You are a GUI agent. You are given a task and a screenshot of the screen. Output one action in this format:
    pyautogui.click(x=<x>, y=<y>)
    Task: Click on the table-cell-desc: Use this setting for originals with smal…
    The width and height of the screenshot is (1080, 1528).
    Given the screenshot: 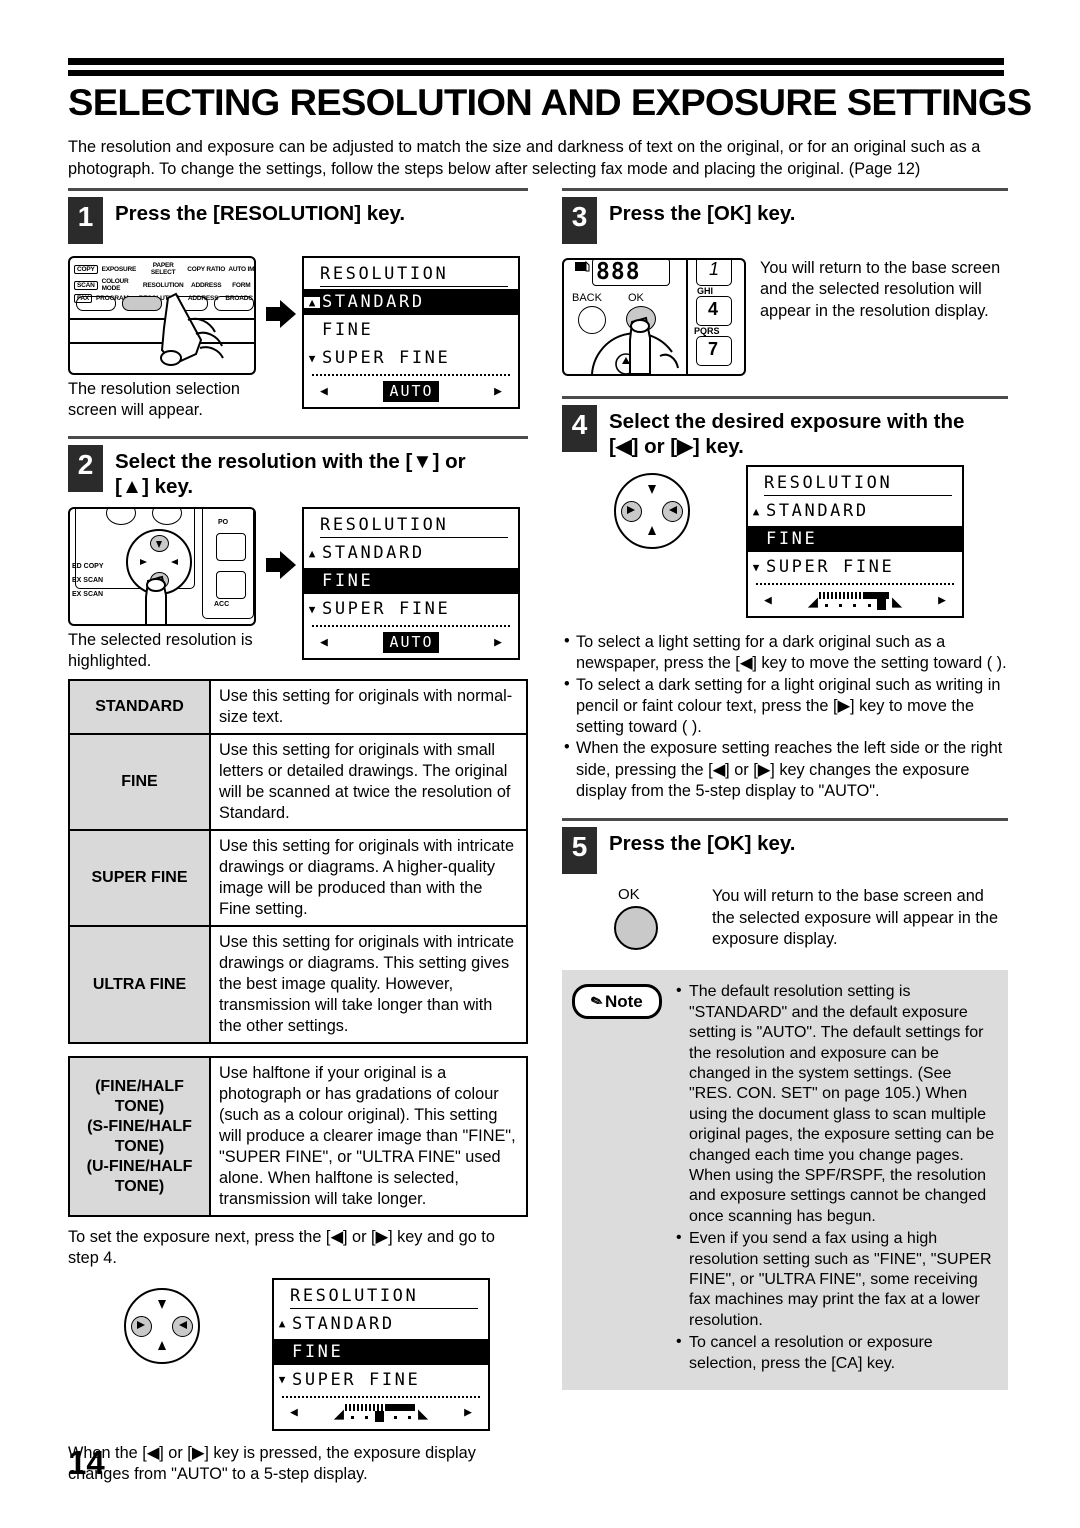 What is the action you would take?
    pyautogui.click(x=368, y=782)
    